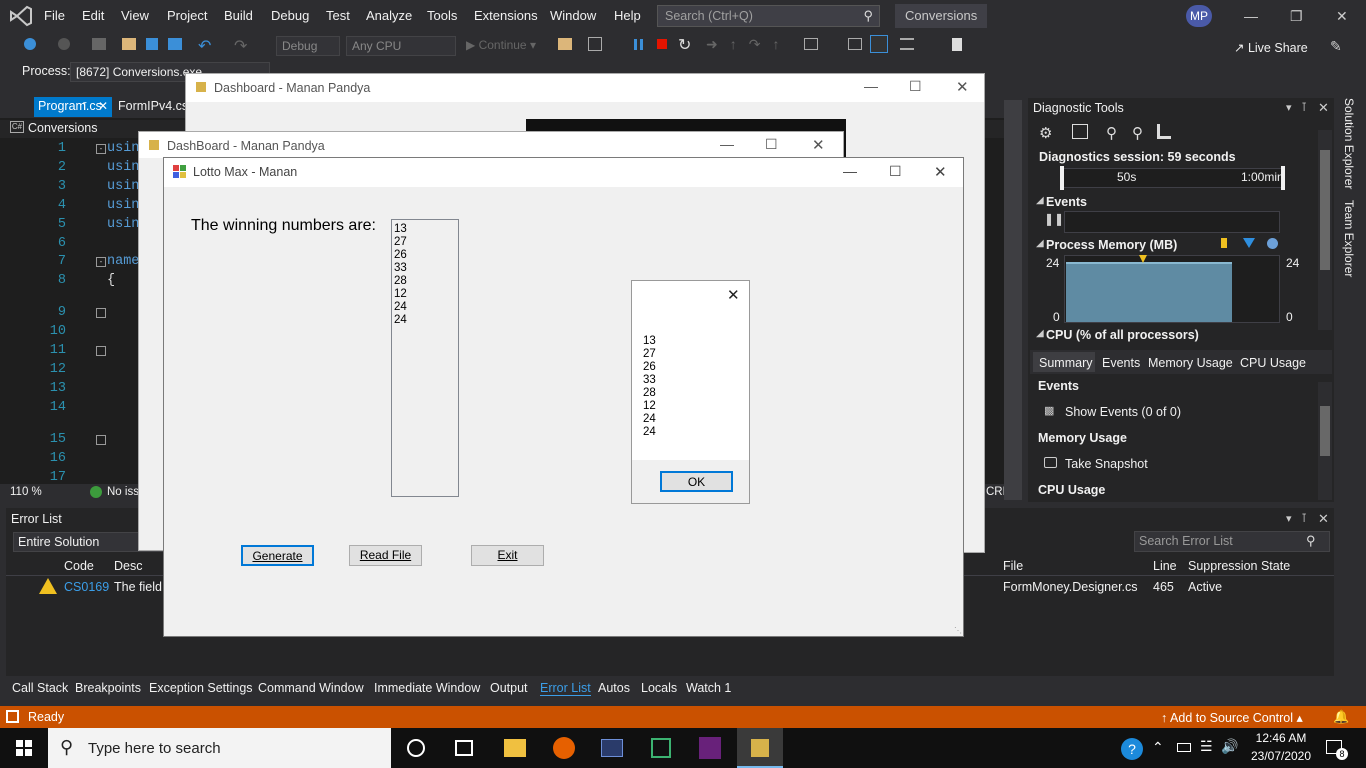 The width and height of the screenshot is (1366, 768). I want to click on avatar: MP, so click(1199, 16).